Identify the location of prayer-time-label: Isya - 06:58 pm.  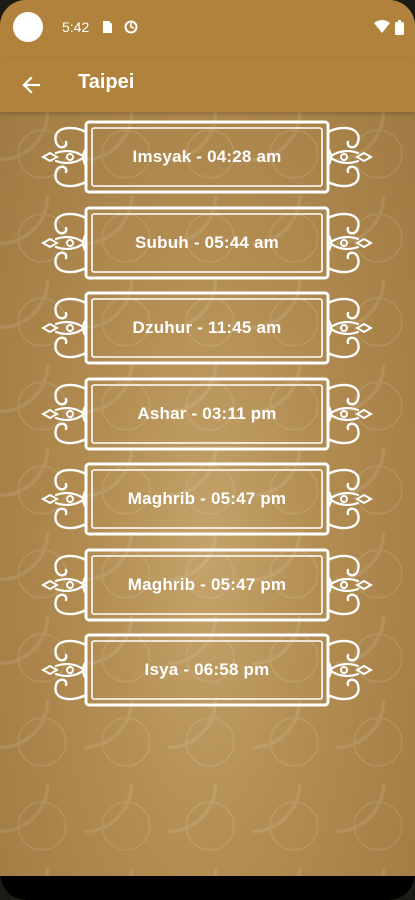
(207, 669).